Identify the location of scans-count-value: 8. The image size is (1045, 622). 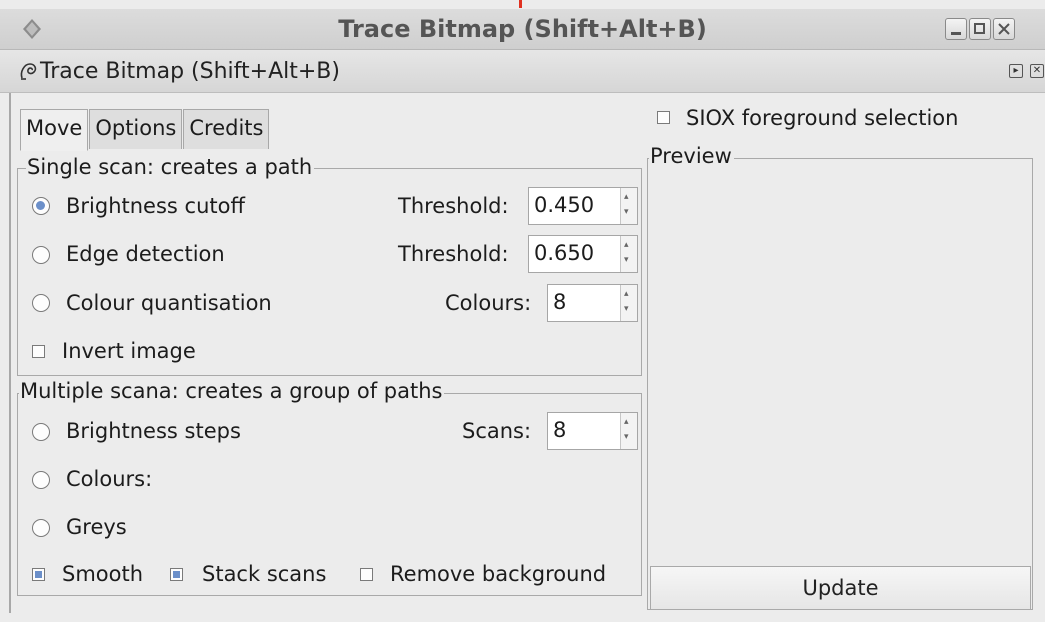
(560, 430).